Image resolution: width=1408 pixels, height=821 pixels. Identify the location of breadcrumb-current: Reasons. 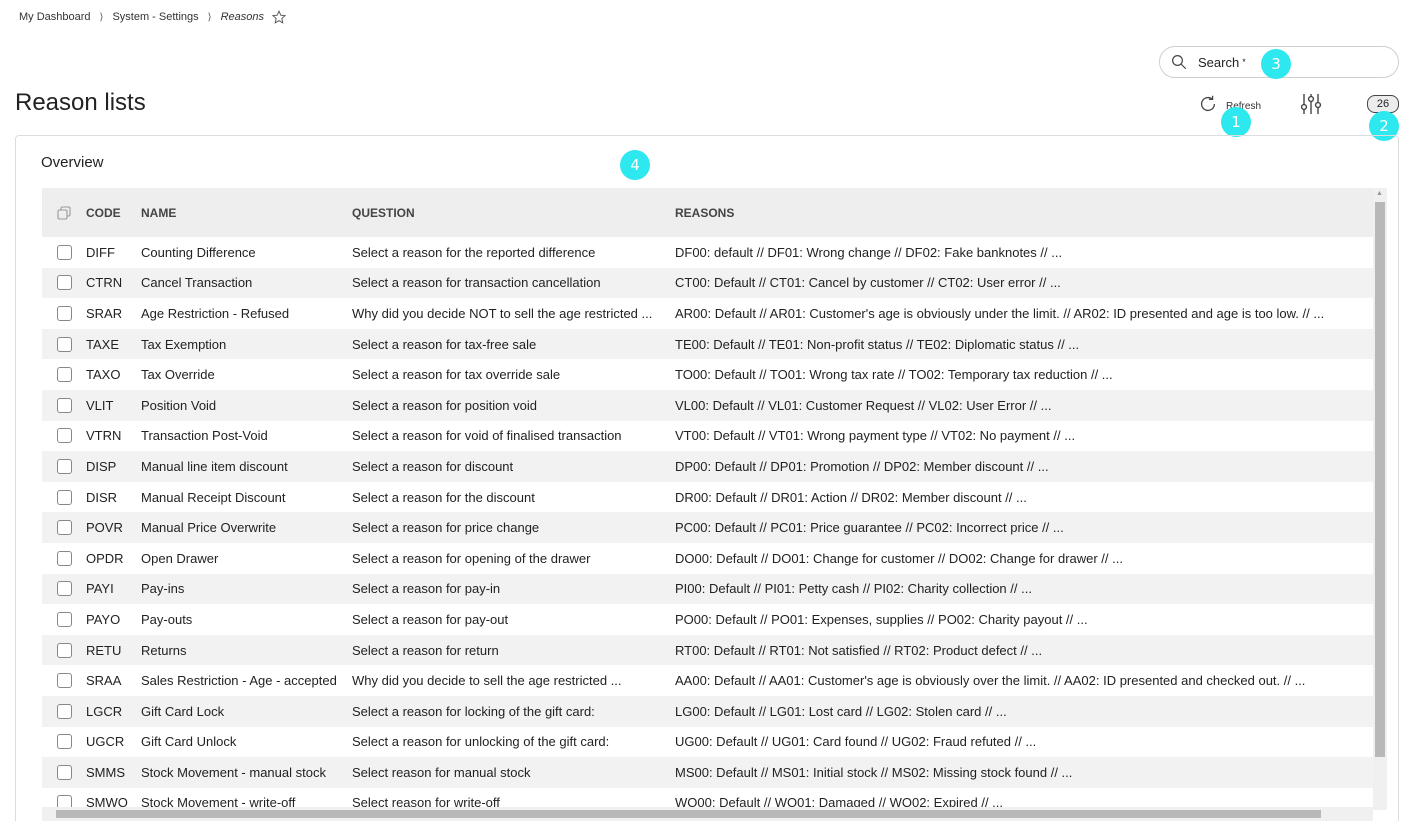
(242, 17).